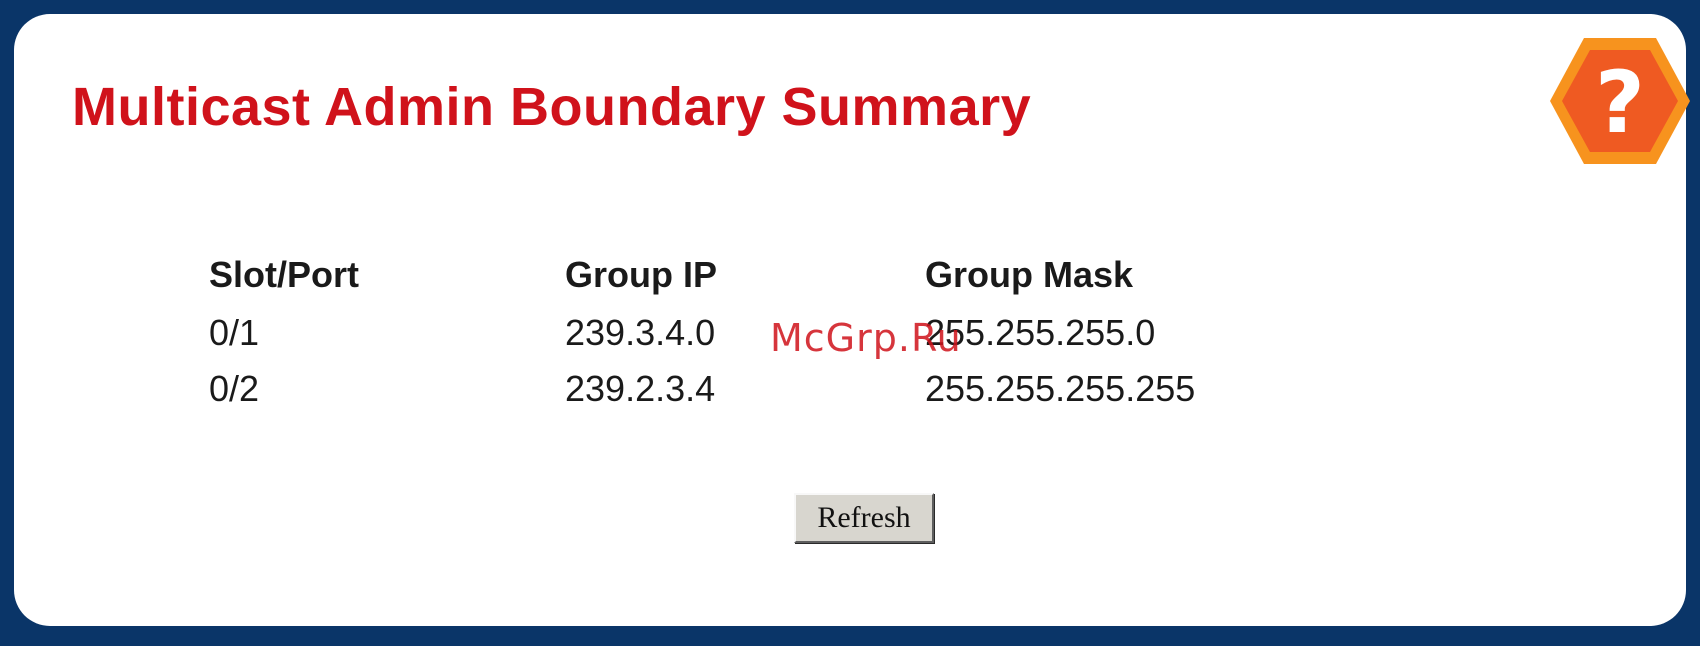 Image resolution: width=1700 pixels, height=646 pixels. What do you see at coordinates (864, 518) in the screenshot?
I see `refresh-button: Refresh` at bounding box center [864, 518].